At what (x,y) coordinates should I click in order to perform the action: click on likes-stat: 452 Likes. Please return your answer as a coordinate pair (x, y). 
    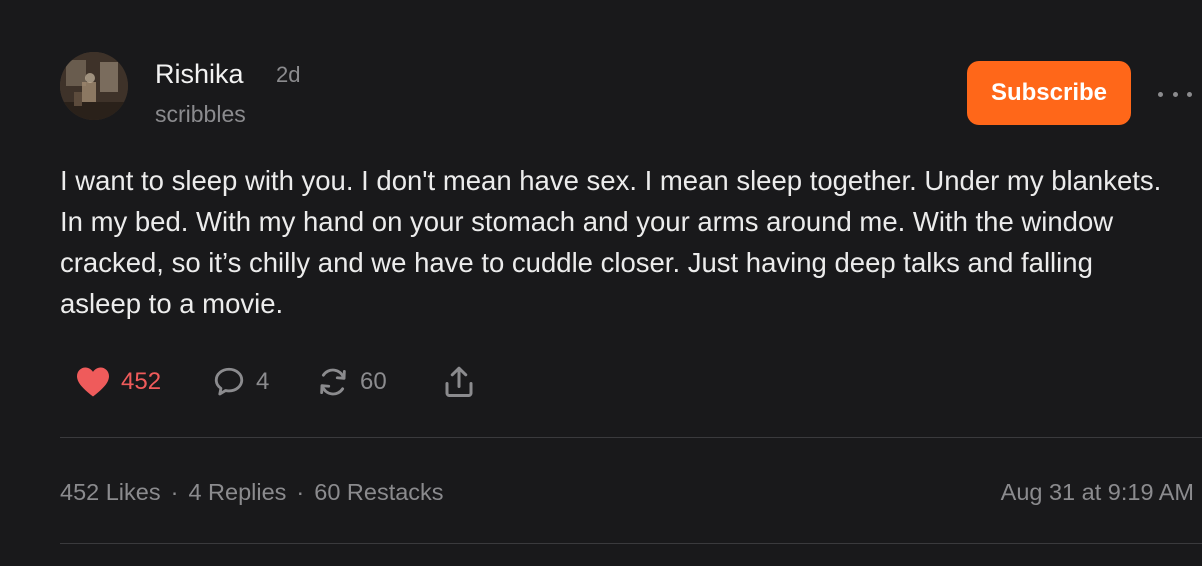
    Looking at the image, I should click on (110, 492).